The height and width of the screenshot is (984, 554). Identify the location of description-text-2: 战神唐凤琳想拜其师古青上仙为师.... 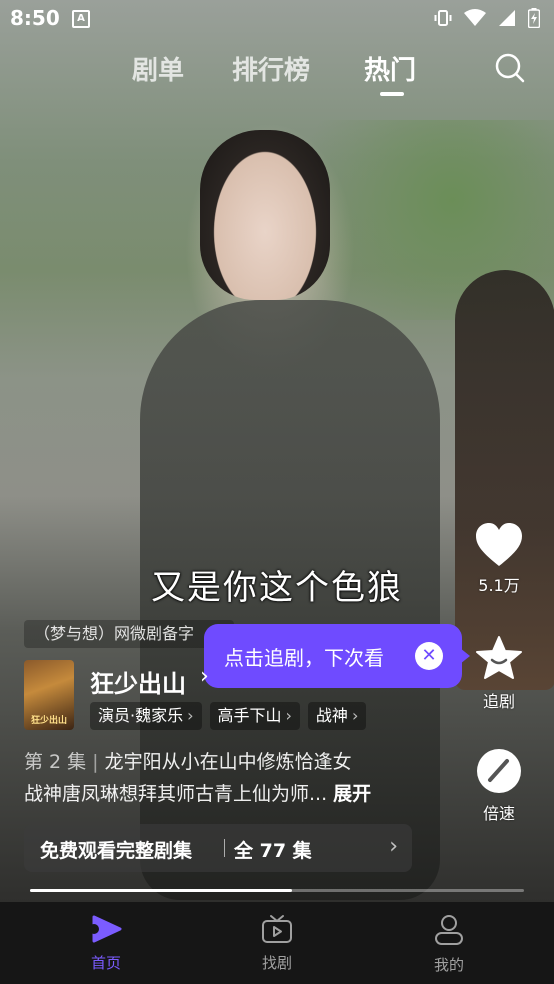
(176, 794).